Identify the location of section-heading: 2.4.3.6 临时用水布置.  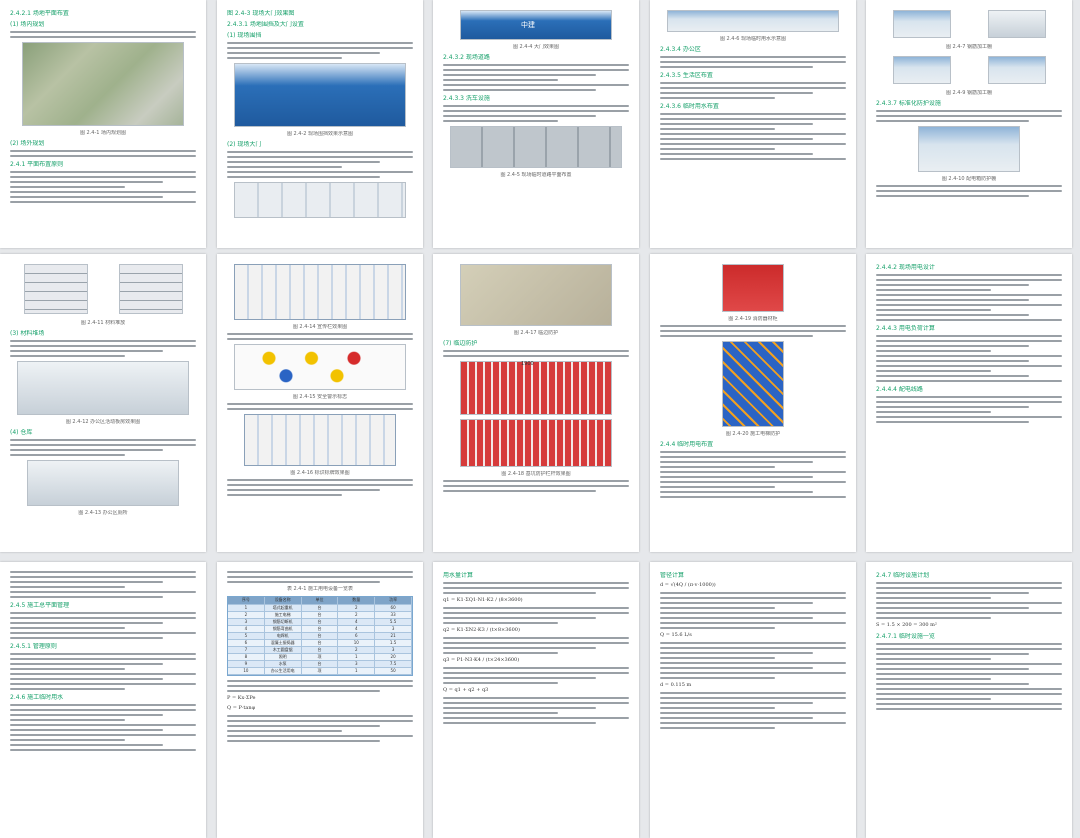
(689, 106).